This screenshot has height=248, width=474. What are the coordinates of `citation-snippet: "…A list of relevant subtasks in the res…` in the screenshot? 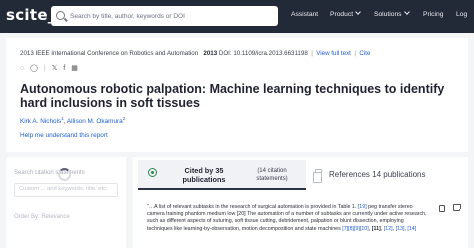 It's located at (287, 218).